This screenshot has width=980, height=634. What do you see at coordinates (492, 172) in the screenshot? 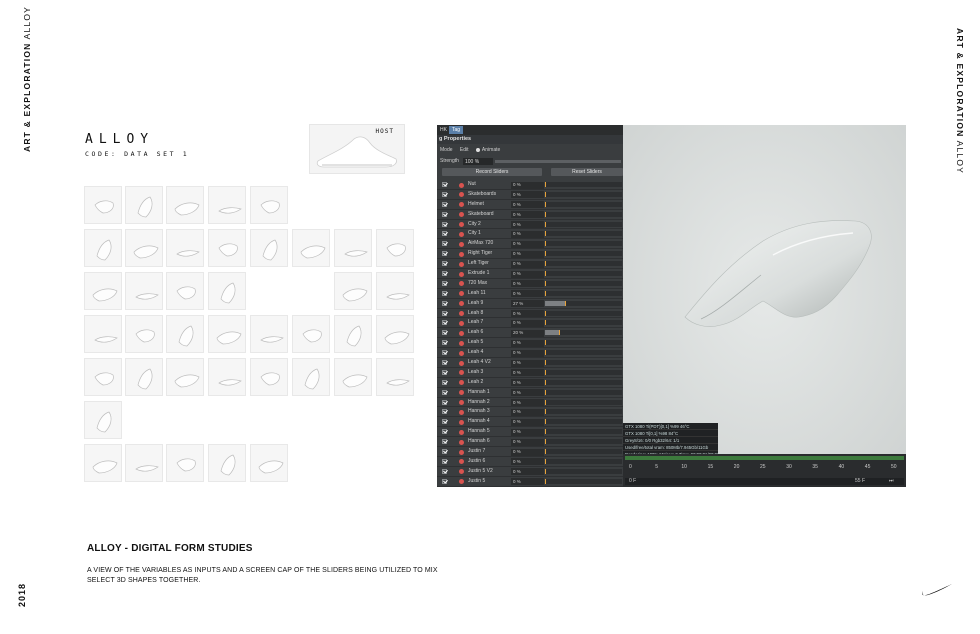
I see `record-sliders-button: Record Sliders` at bounding box center [492, 172].